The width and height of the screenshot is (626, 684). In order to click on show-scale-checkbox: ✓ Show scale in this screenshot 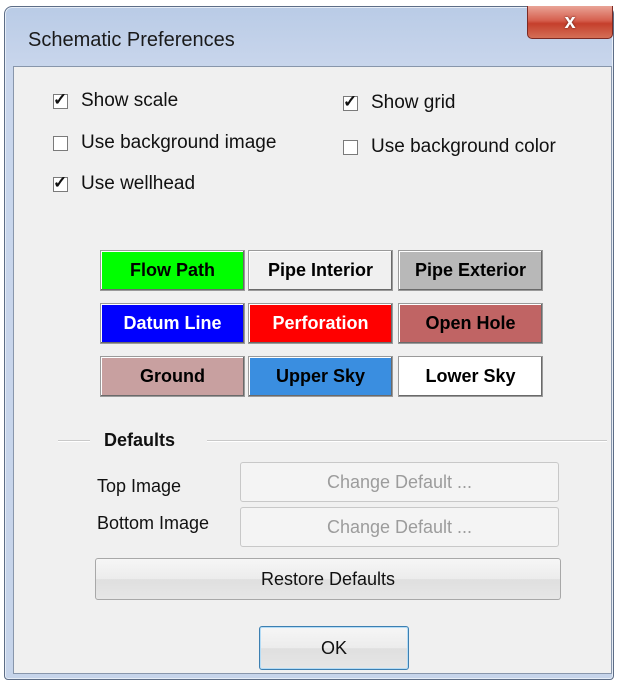, I will do `click(115, 101)`.